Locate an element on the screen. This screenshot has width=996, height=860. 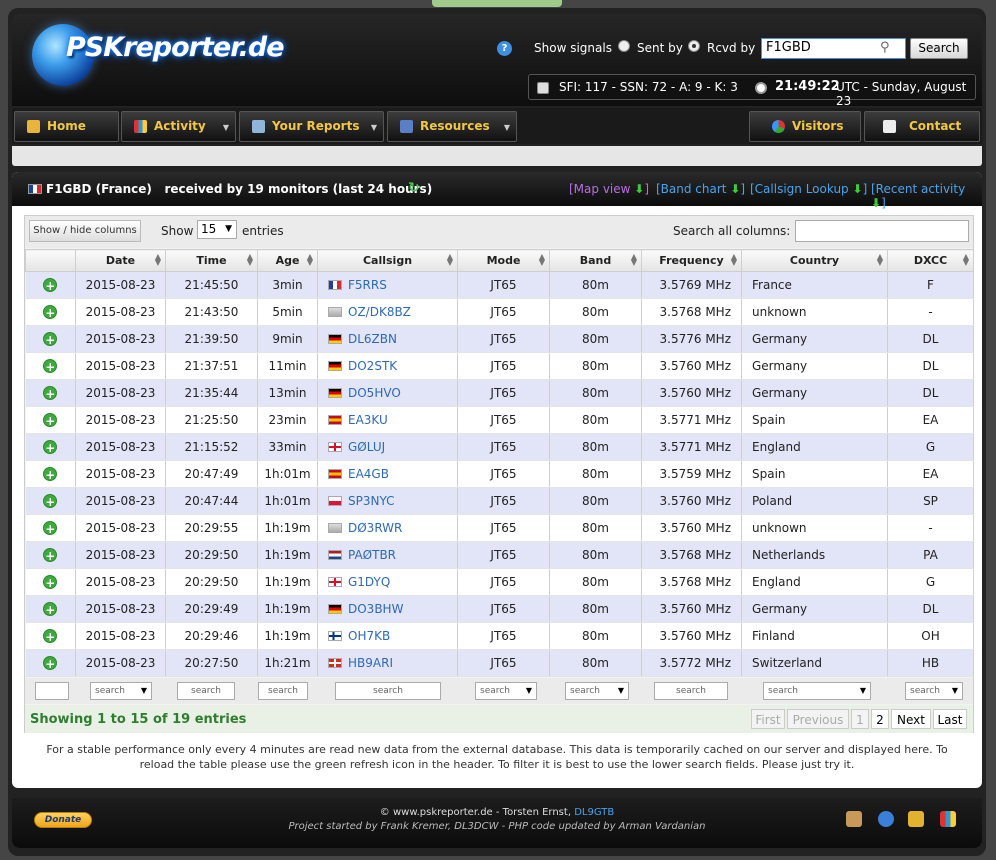
cell-call: PAØTBR is located at coordinates (387, 555).